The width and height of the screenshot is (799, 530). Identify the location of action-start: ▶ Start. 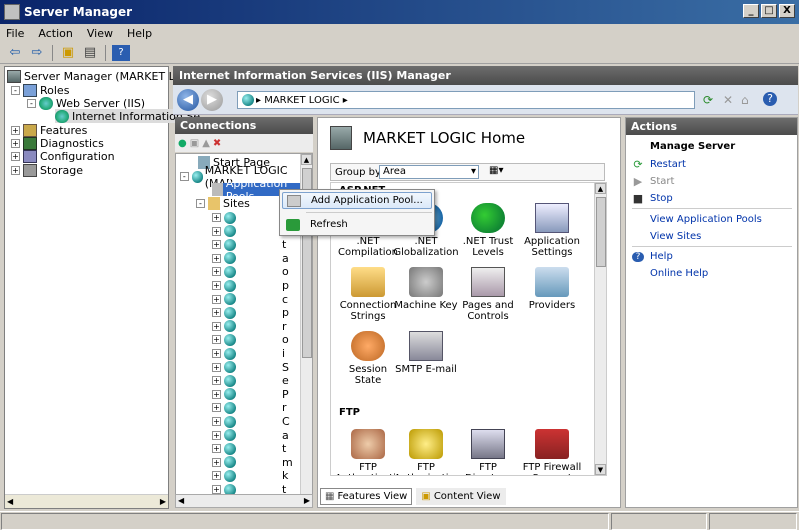
(653, 181).